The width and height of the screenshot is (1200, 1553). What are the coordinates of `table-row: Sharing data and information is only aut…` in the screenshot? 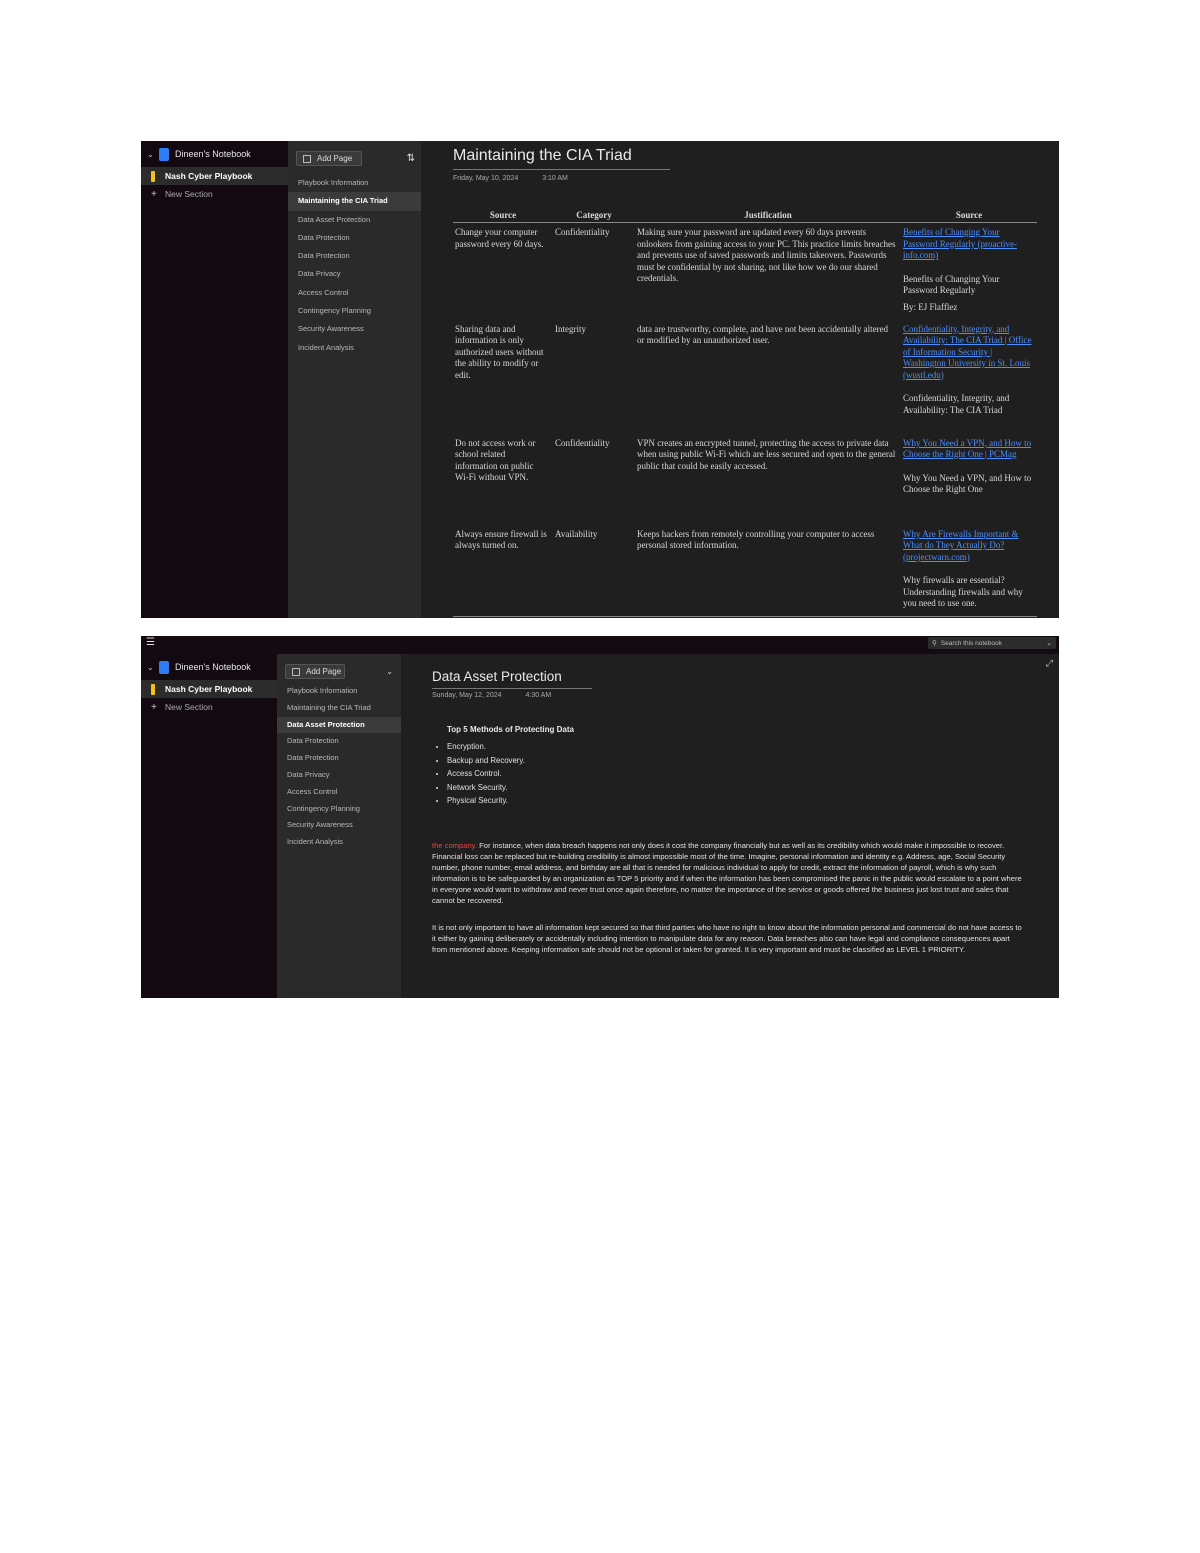 It's located at (745, 377).